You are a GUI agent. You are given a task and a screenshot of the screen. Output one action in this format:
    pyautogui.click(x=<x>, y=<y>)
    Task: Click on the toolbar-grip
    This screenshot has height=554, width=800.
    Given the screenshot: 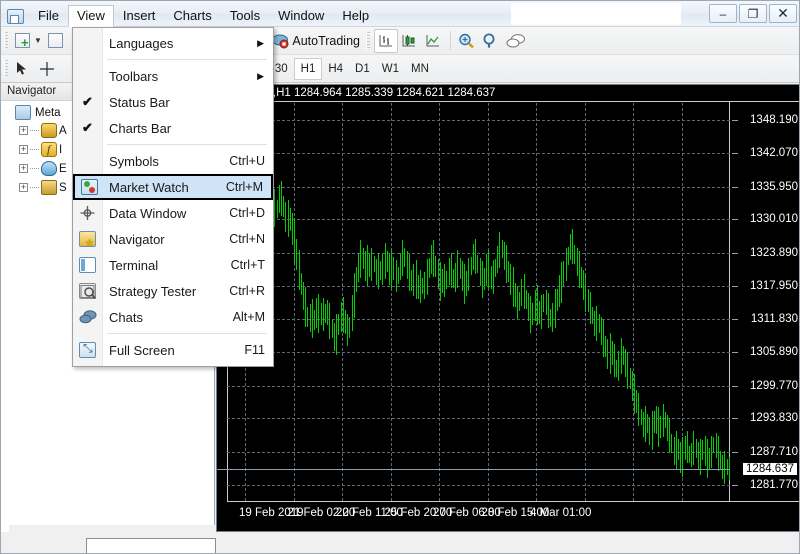 What is the action you would take?
    pyautogui.click(x=6, y=40)
    